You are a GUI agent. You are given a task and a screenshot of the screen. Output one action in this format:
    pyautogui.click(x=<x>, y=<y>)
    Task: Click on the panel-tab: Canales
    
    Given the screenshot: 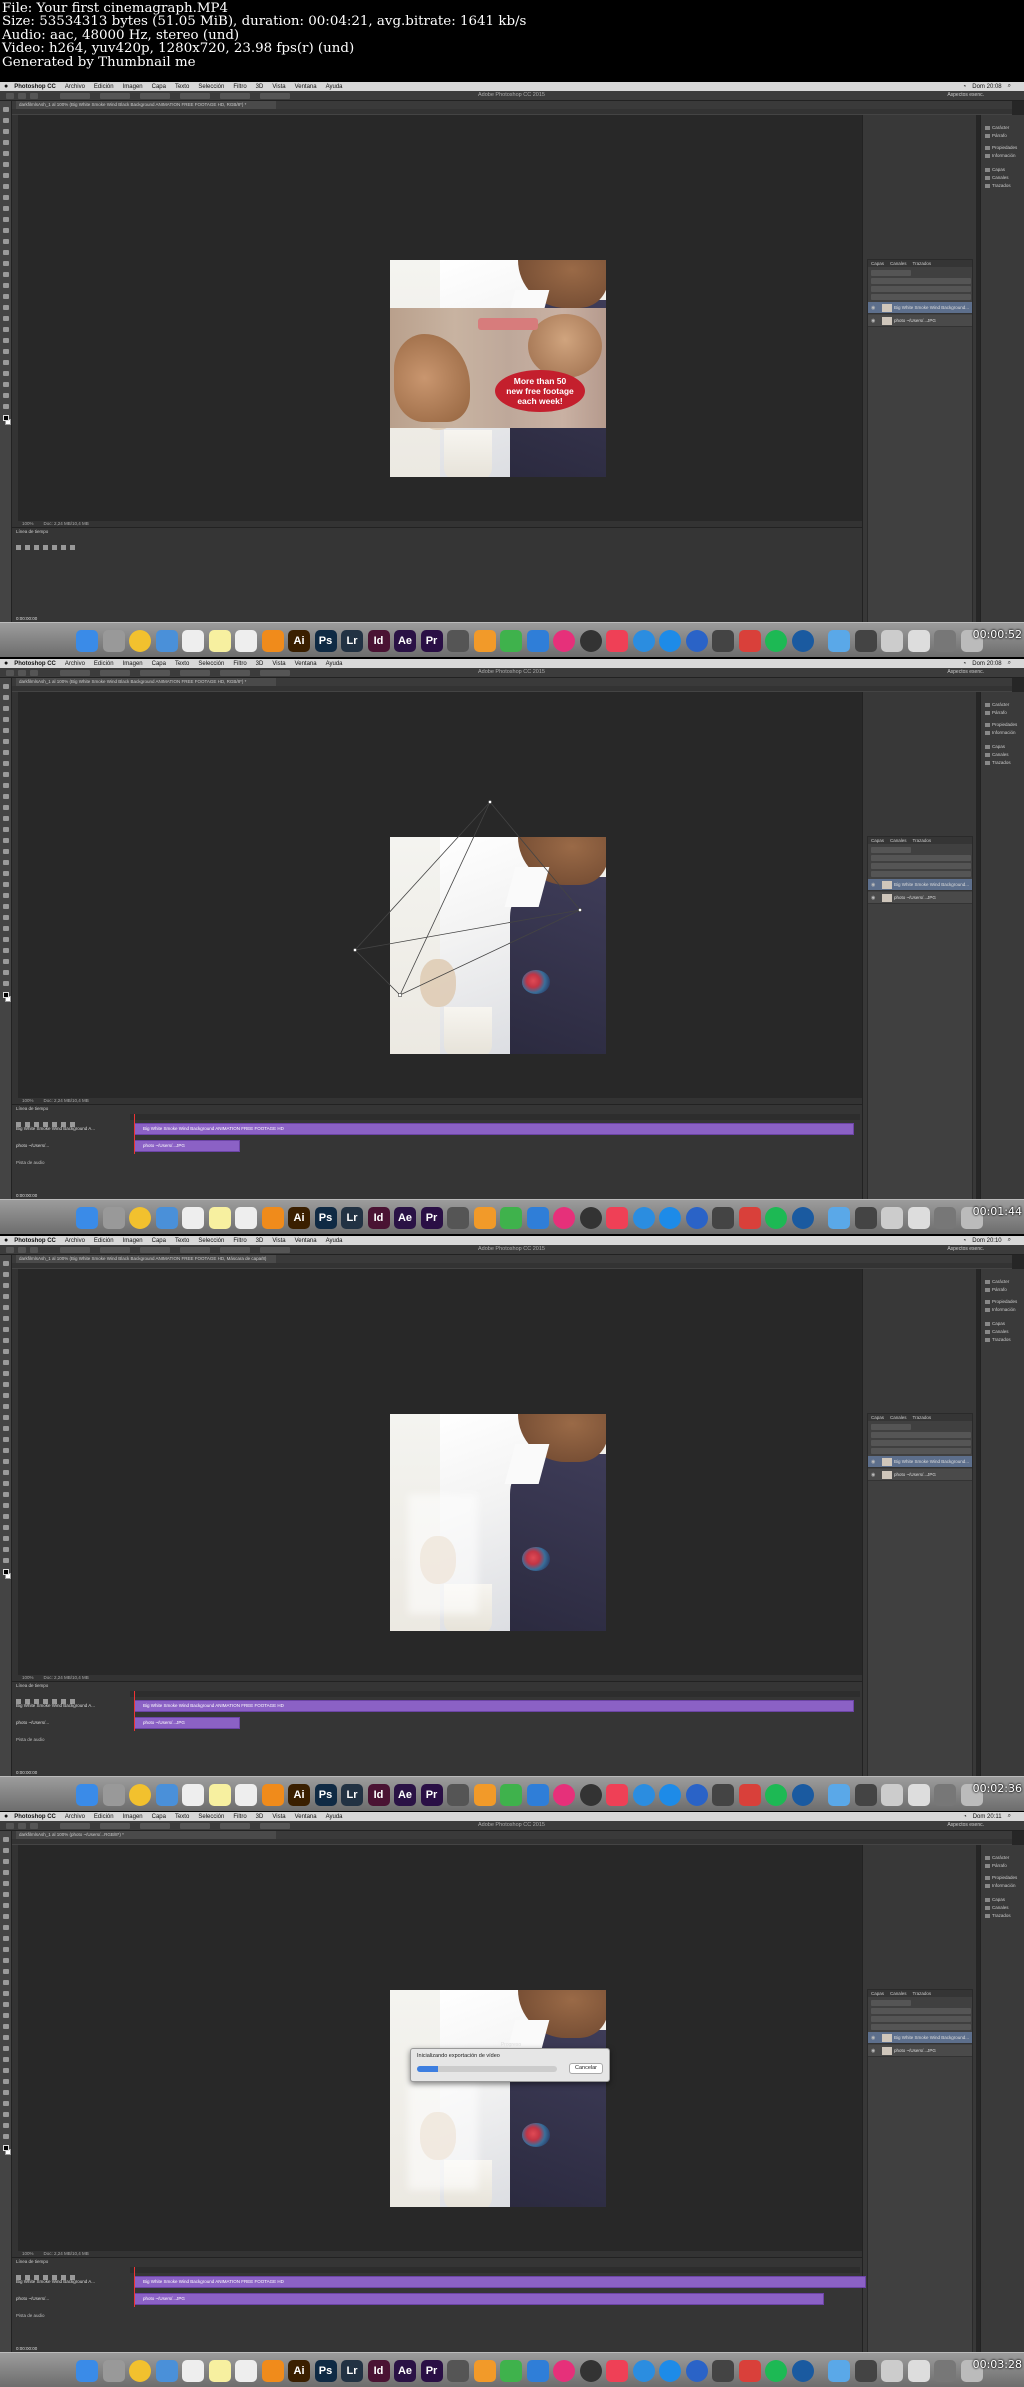 What is the action you would take?
    pyautogui.click(x=898, y=1417)
    